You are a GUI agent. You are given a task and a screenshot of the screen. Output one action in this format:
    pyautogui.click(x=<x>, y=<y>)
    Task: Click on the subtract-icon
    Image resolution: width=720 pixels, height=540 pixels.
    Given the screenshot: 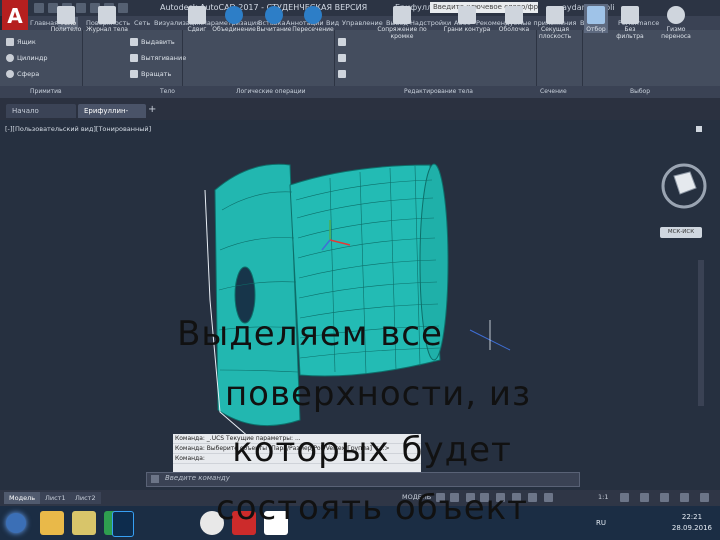 What is the action you would take?
    pyautogui.click(x=274, y=15)
    